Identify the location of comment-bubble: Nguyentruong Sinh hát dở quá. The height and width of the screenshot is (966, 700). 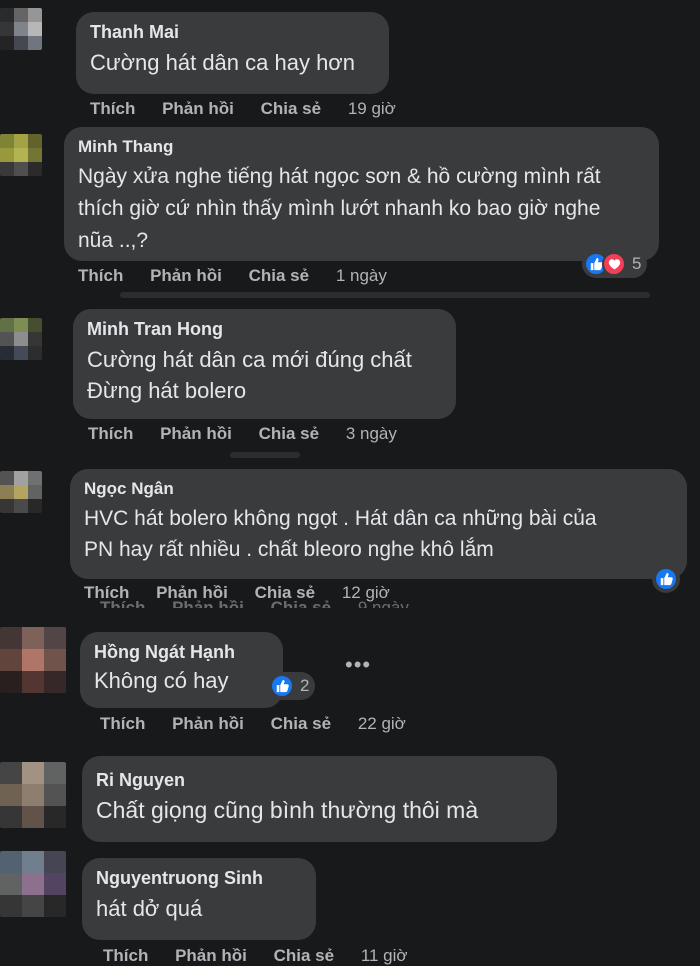
(199, 899).